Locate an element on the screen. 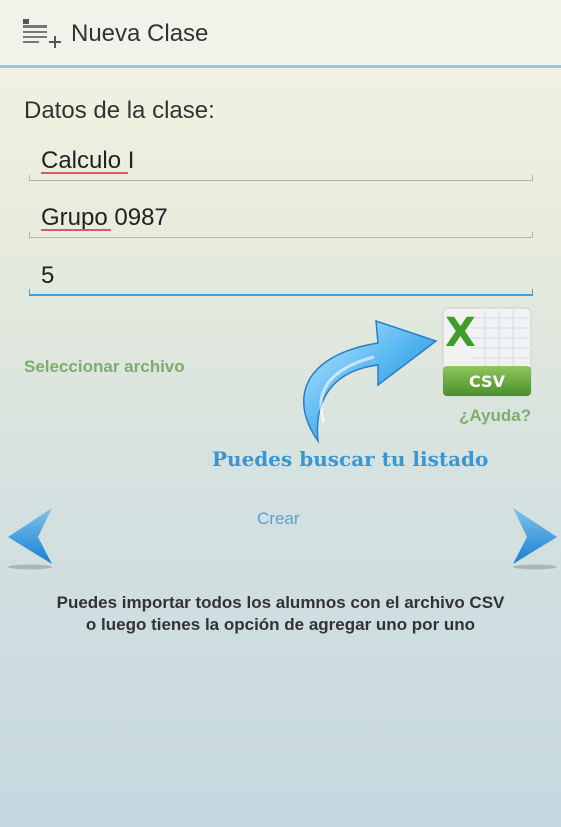 This screenshot has width=561, height=827. curved-arrow-icon is located at coordinates (371, 376).